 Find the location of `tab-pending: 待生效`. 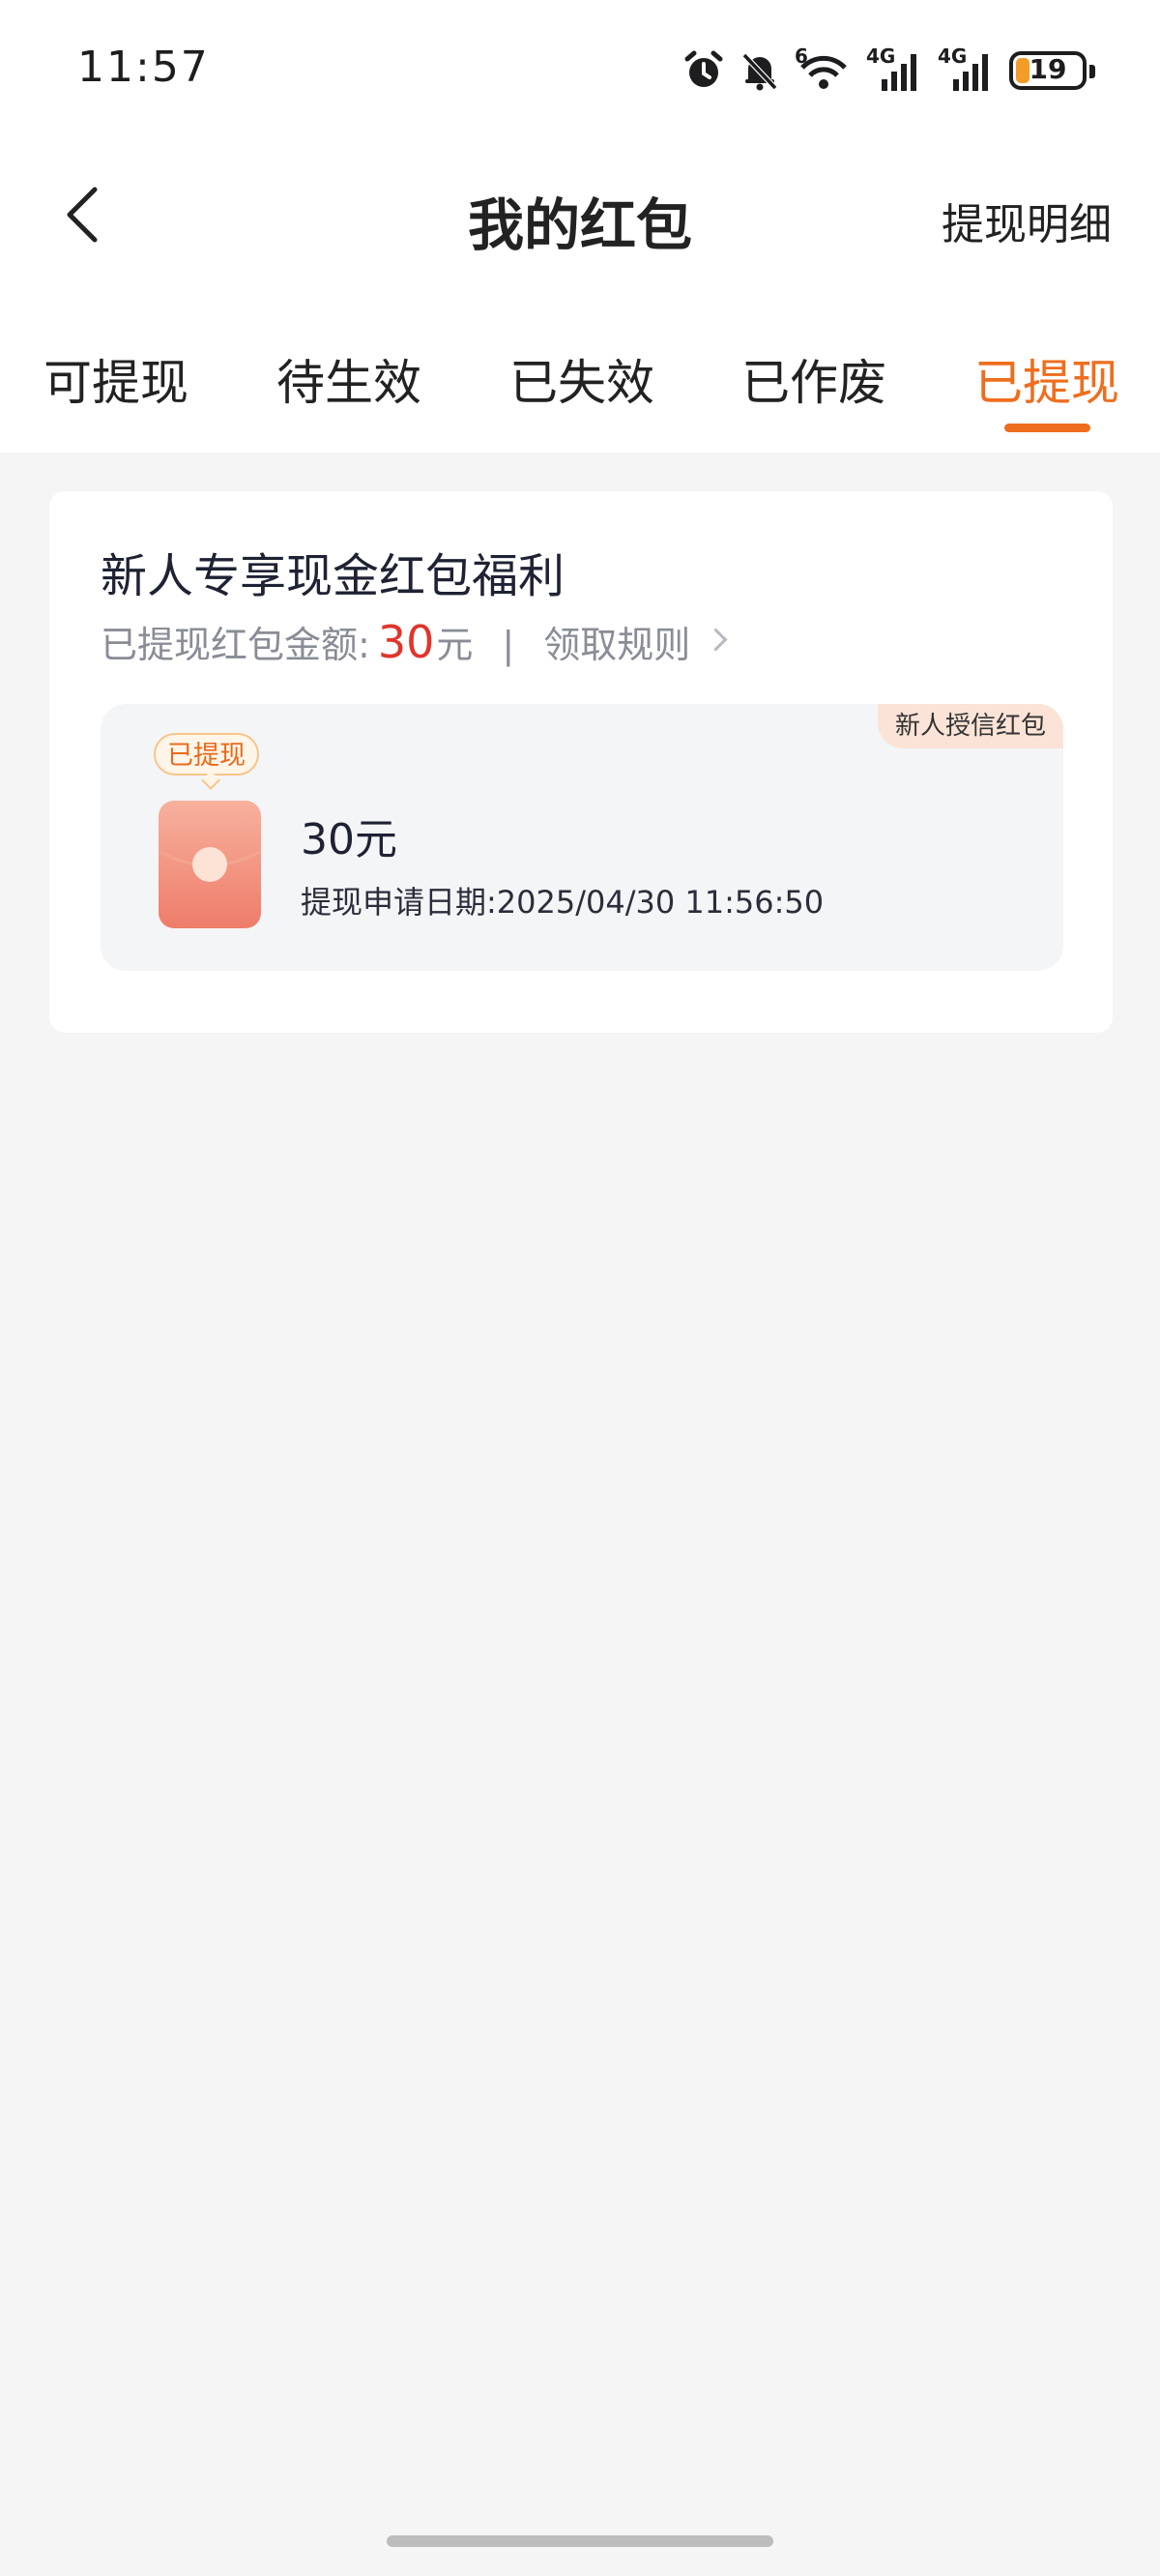

tab-pending: 待生效 is located at coordinates (349, 379).